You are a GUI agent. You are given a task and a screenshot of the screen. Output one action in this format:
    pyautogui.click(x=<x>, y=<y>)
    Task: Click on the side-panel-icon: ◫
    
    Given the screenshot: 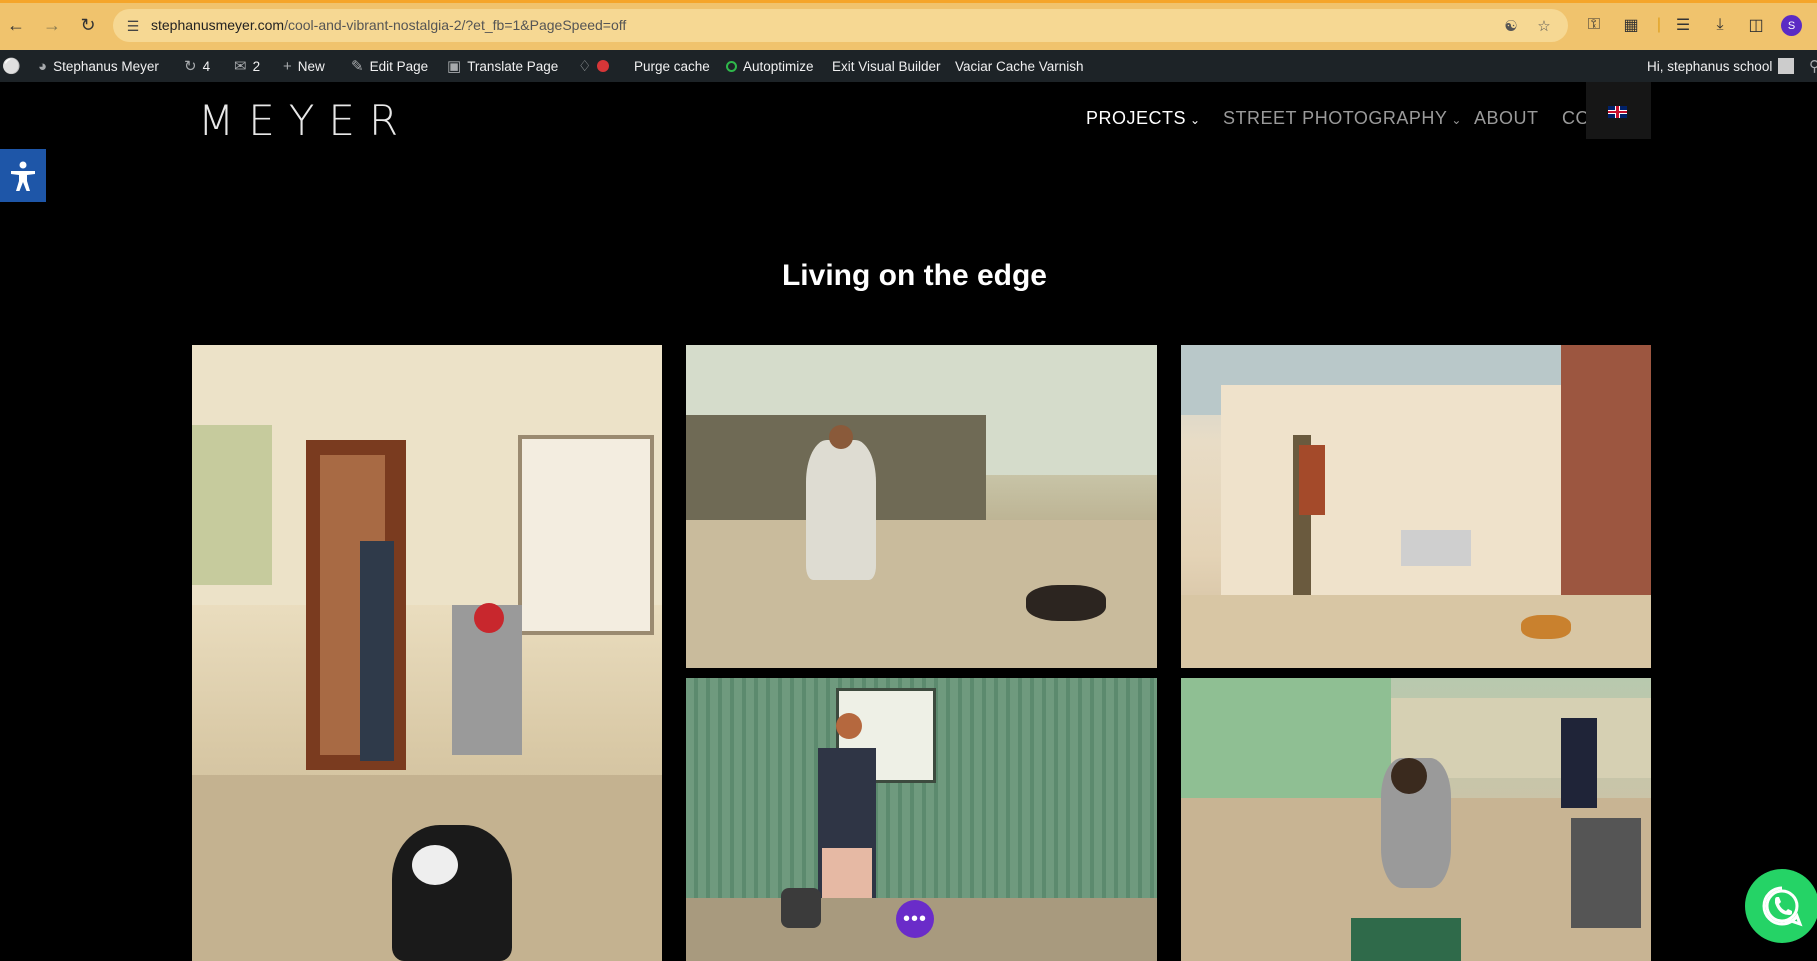 What is the action you would take?
    pyautogui.click(x=1756, y=25)
    